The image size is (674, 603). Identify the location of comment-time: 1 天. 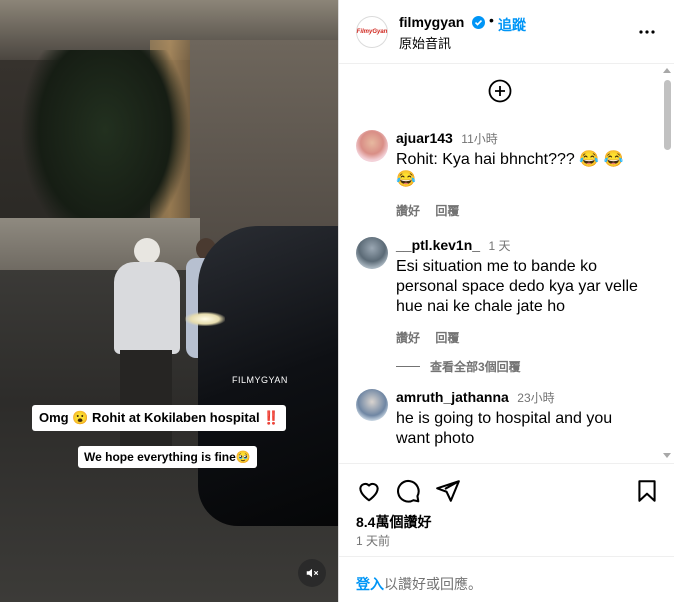
(500, 246).